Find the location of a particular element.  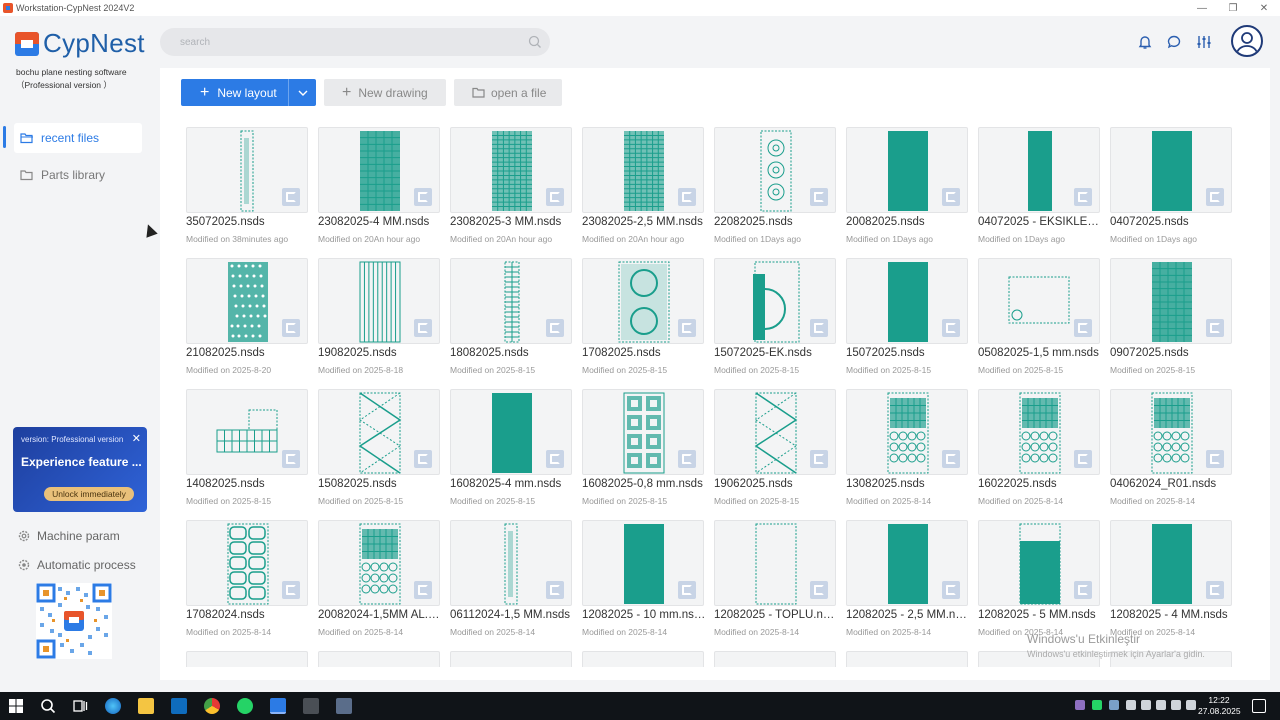

bell-icon is located at coordinates (1145, 42).